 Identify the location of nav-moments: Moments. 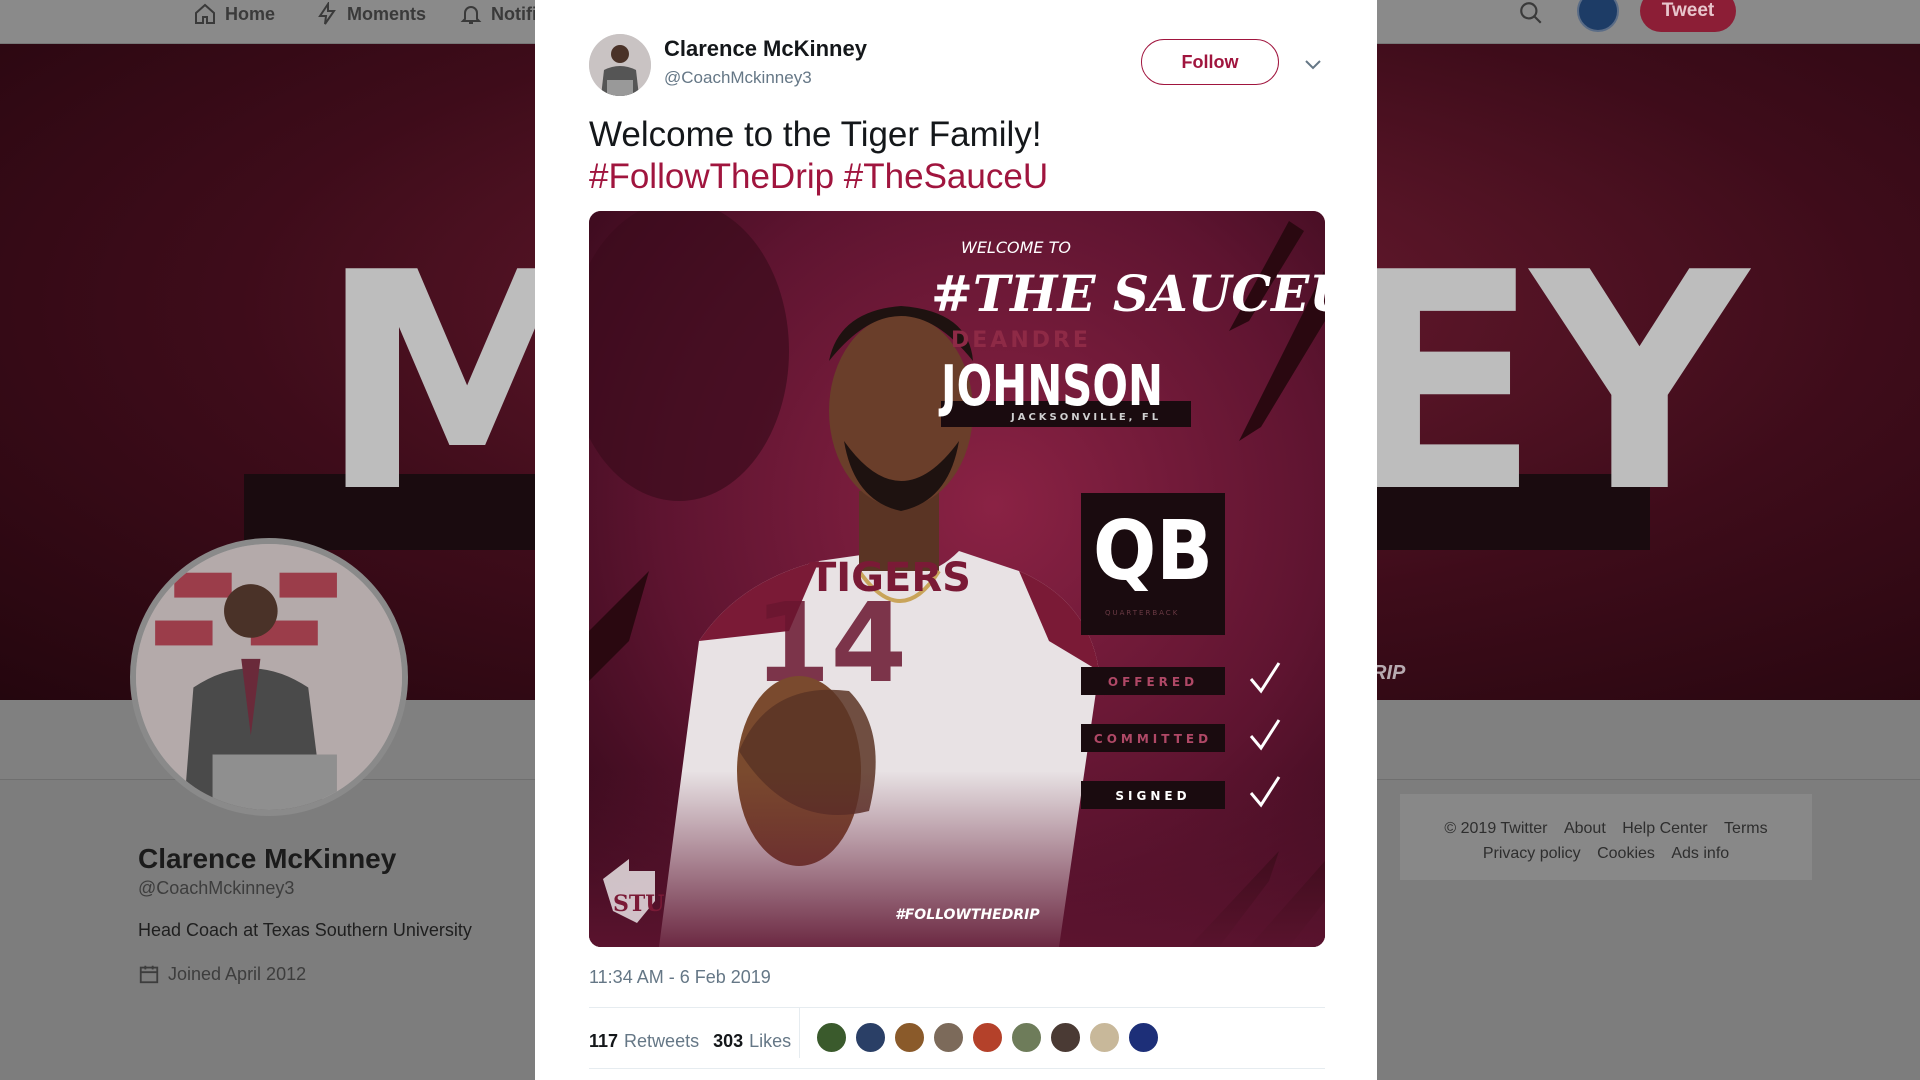
(370, 14).